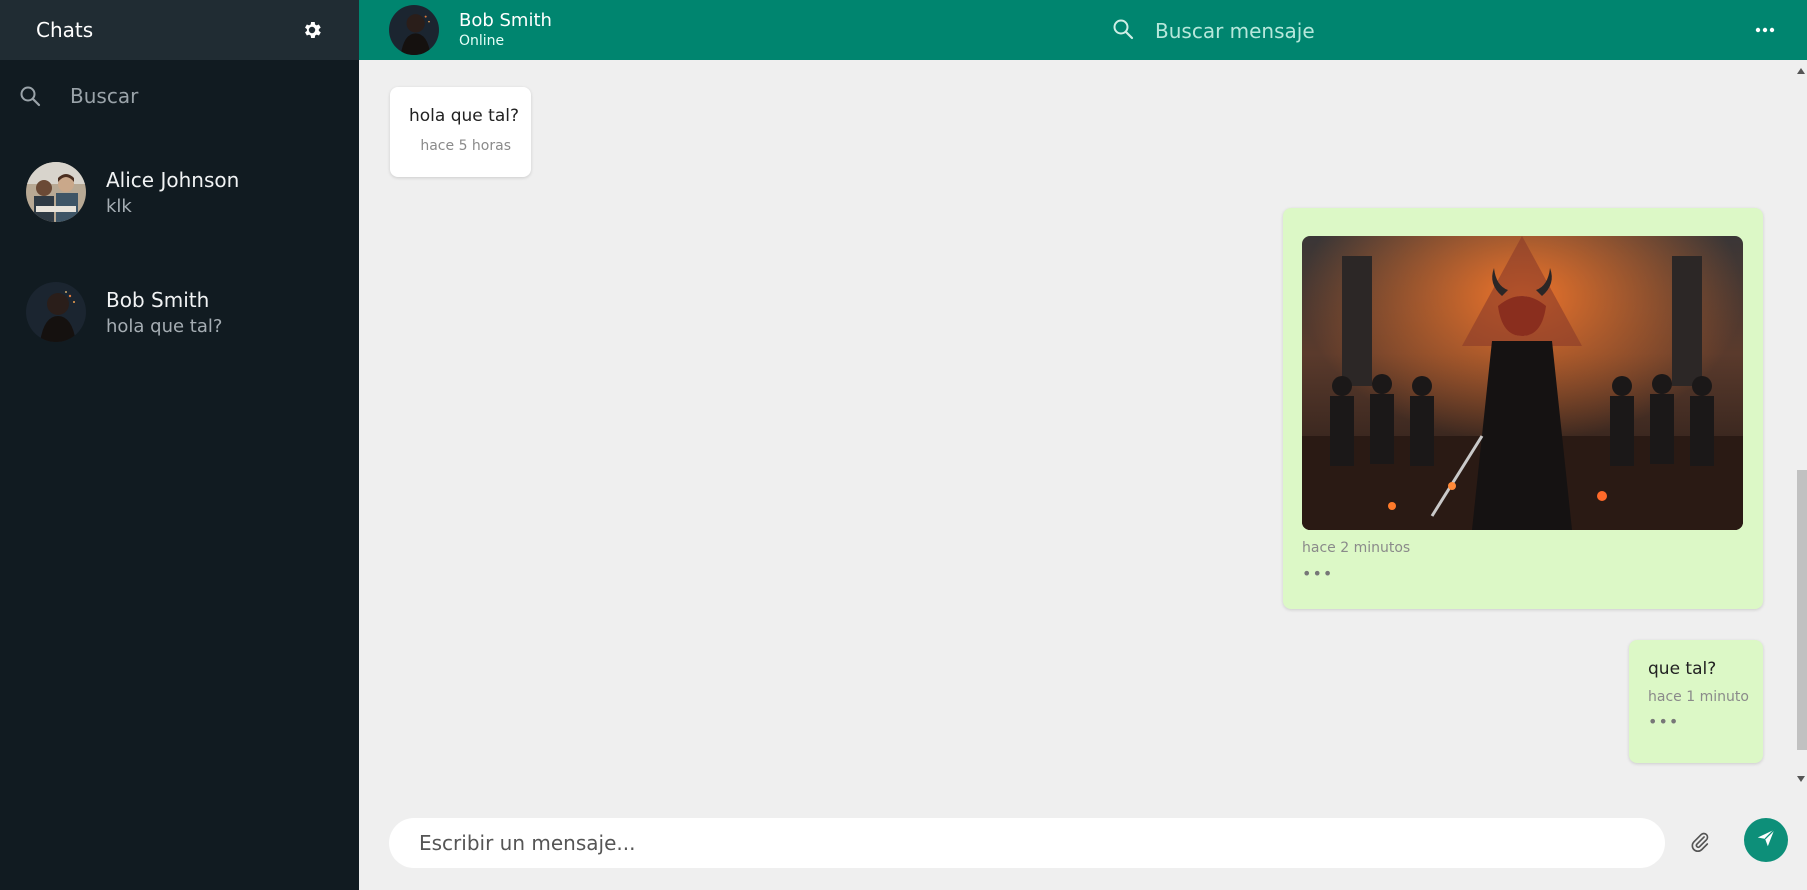  Describe the element at coordinates (1802, 425) in the screenshot. I see `messages-scrollbar` at that location.